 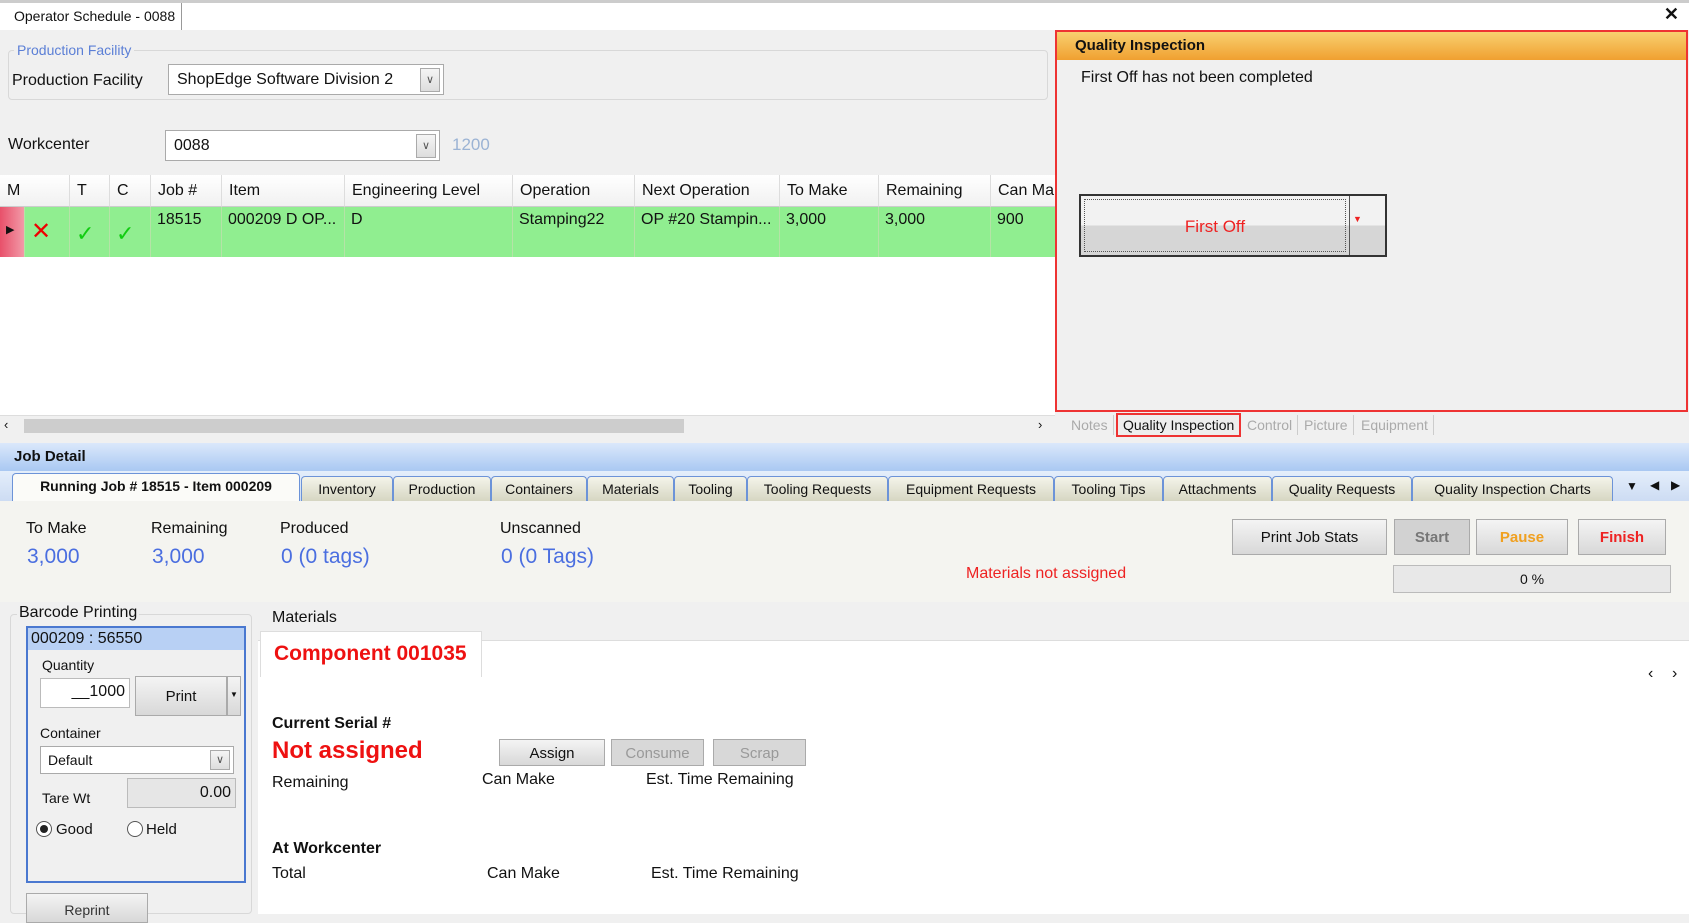 I want to click on cell-job: 18515, so click(x=186, y=232).